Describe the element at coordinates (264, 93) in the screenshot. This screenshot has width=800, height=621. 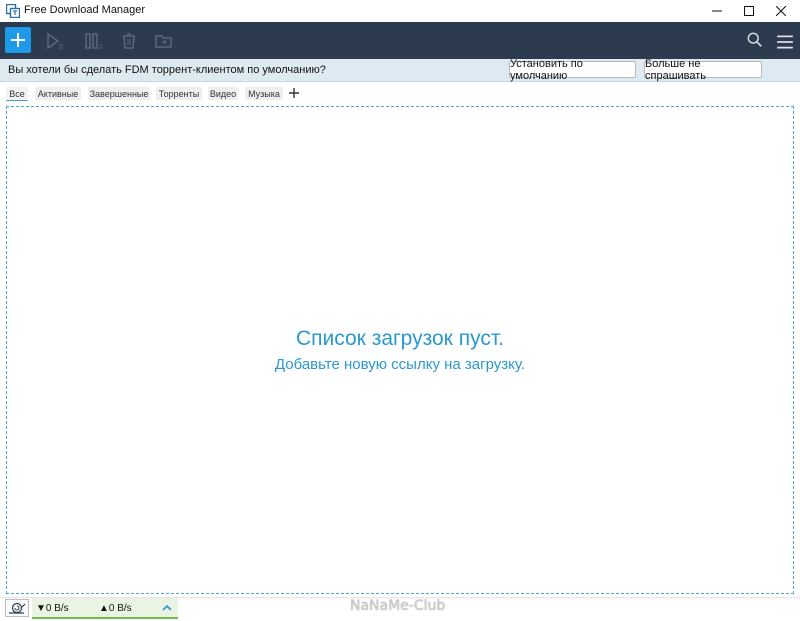
I see `tab-music: Музыка` at that location.